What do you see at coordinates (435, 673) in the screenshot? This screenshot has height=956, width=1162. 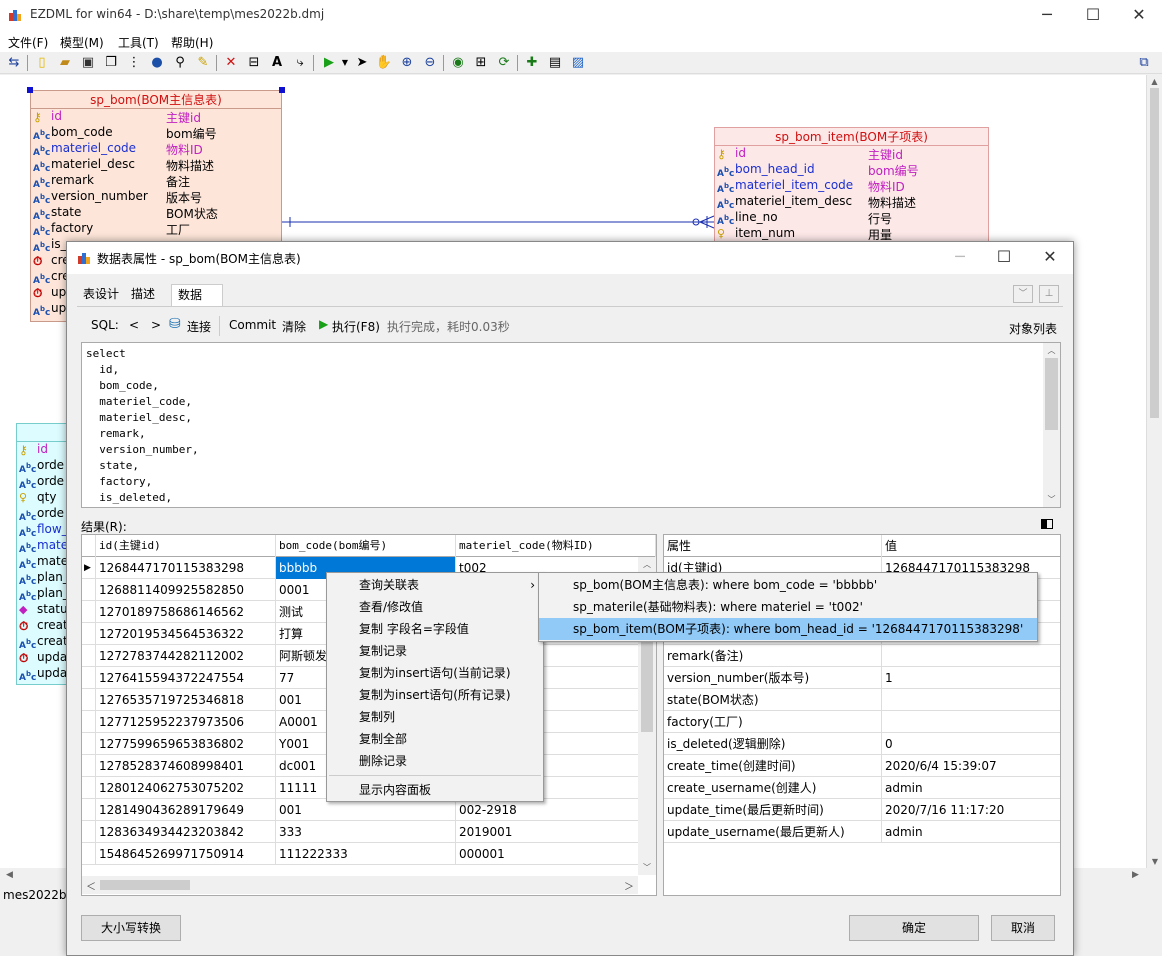 I see `context-menu-item: 复制为insert语句(当前记录)` at bounding box center [435, 673].